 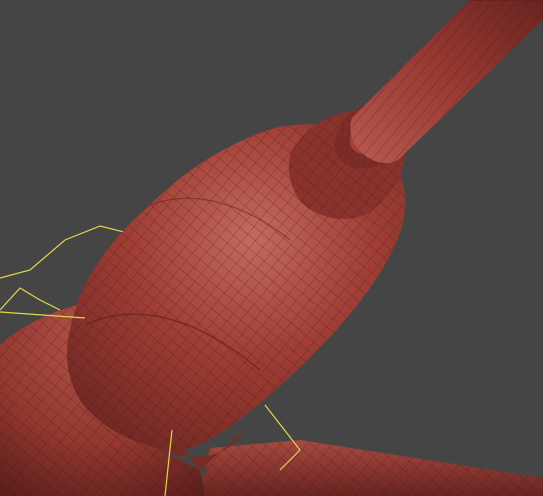 I want to click on side-beam, so click(x=371, y=468).